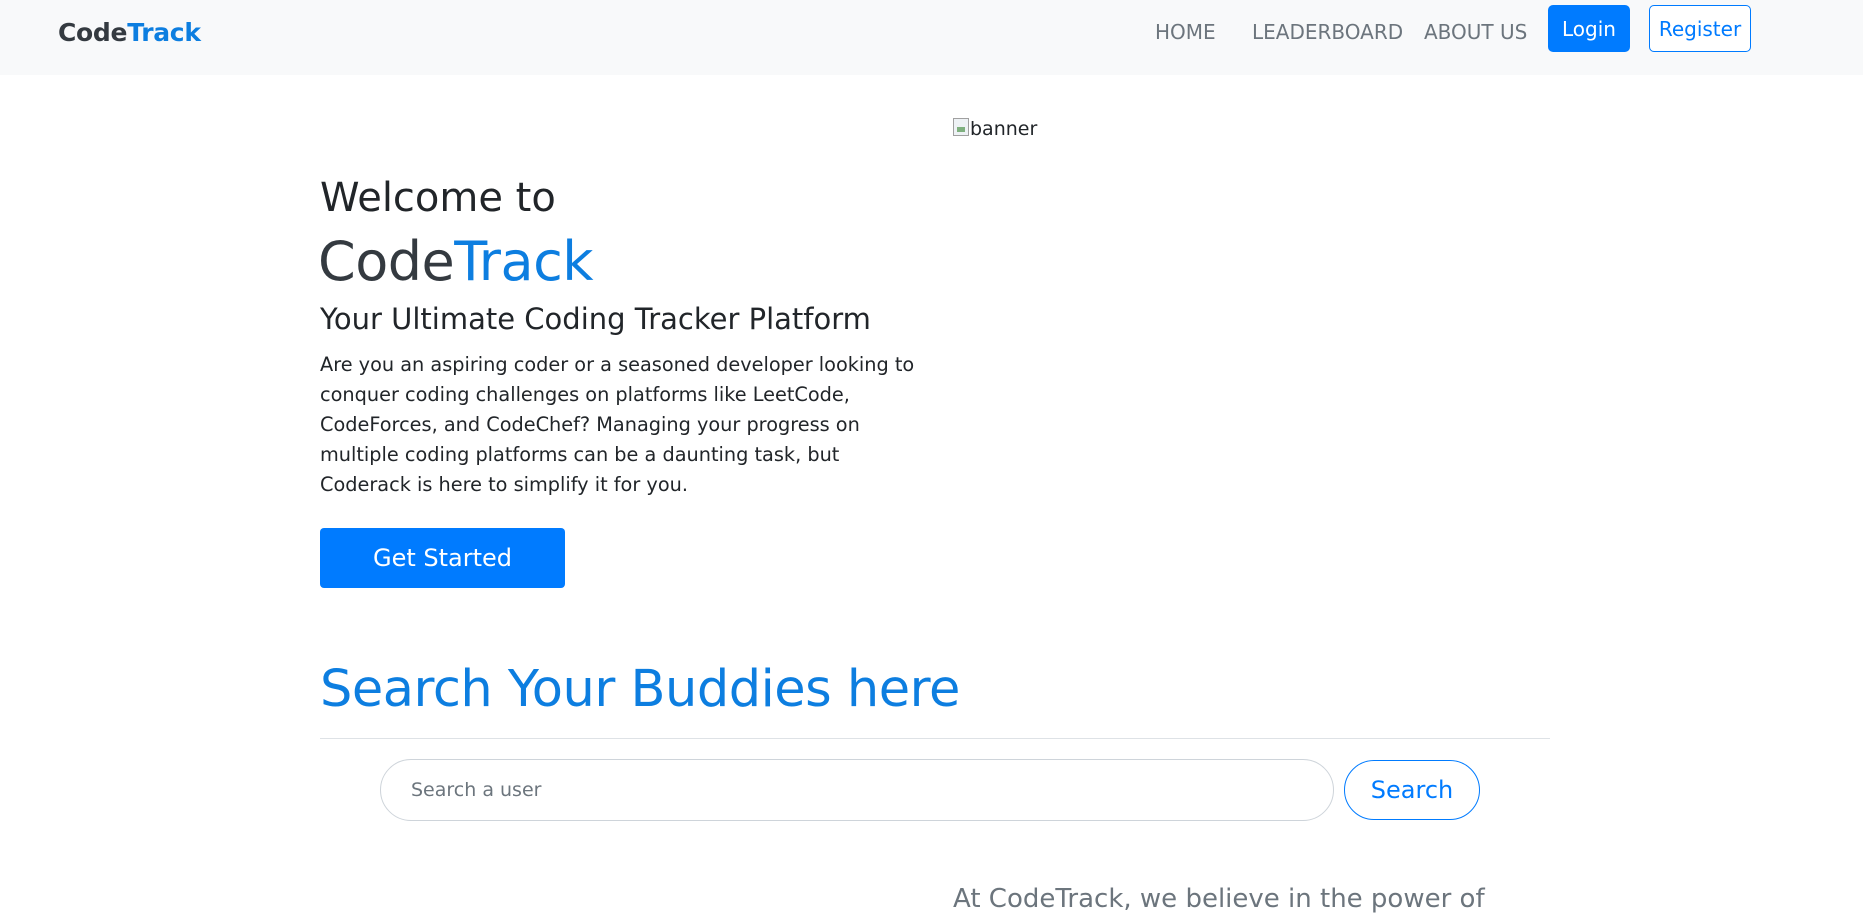 The width and height of the screenshot is (1863, 916). I want to click on hero-welcome-heading: Welcome to, so click(438, 198).